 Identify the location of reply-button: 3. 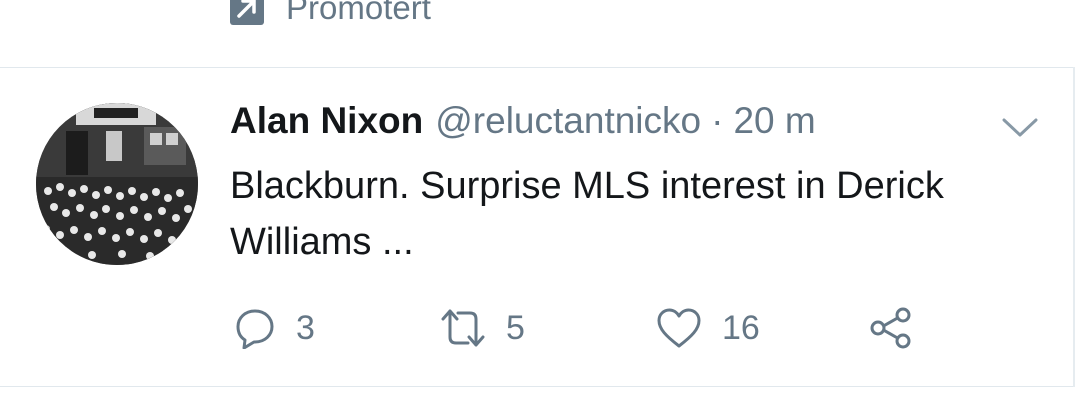
(274, 328).